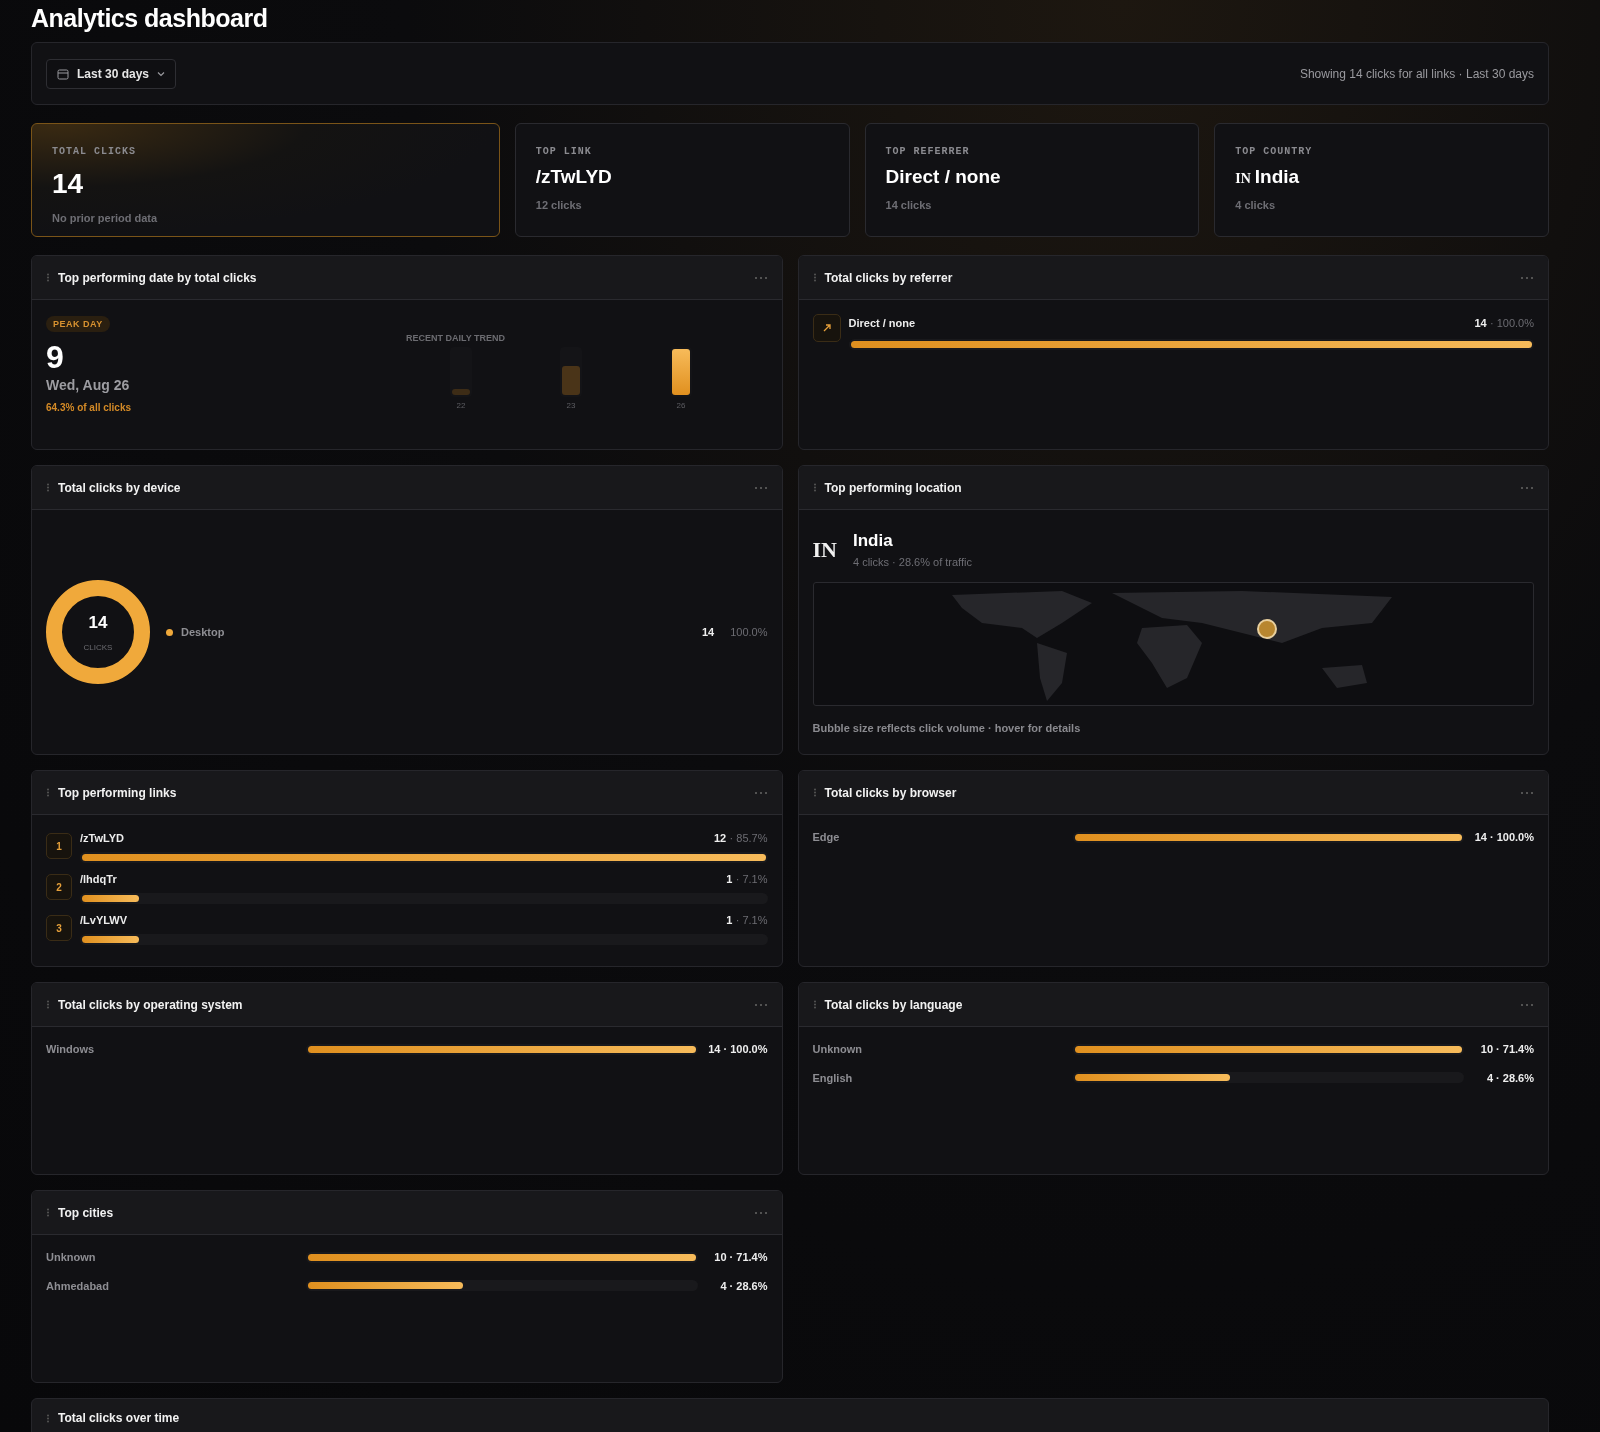  What do you see at coordinates (203, 632) in the screenshot?
I see `legend-label: Desktop` at bounding box center [203, 632].